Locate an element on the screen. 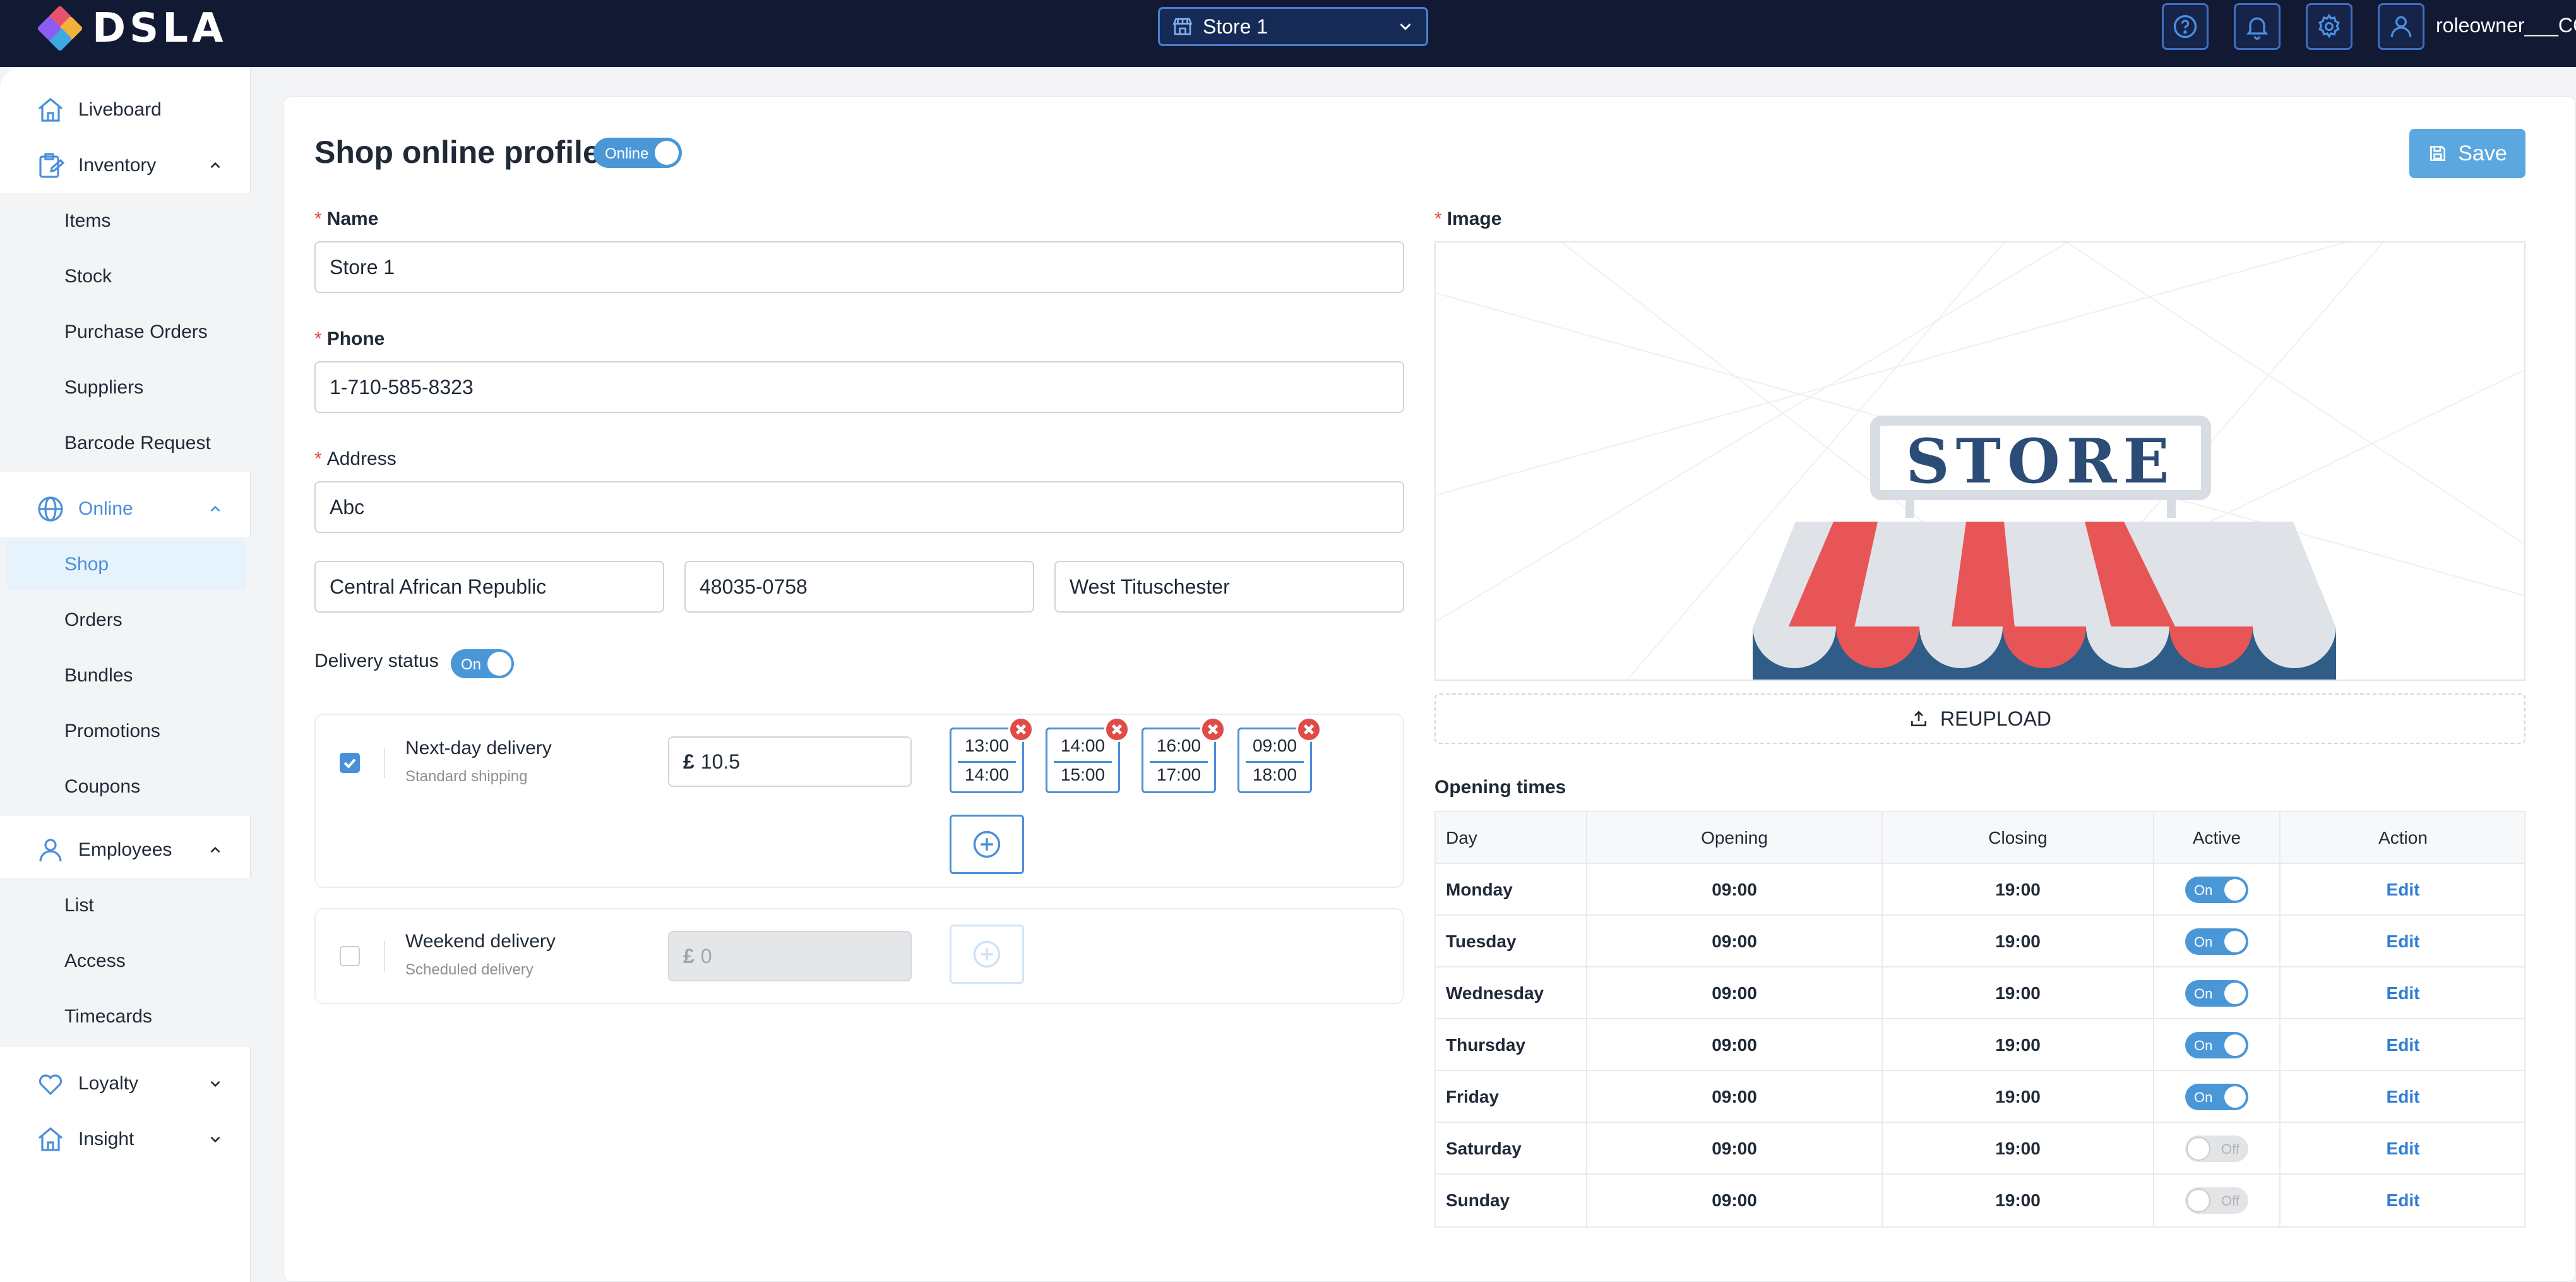  sidebar-item-timecards: Timecards is located at coordinates (125, 1017).